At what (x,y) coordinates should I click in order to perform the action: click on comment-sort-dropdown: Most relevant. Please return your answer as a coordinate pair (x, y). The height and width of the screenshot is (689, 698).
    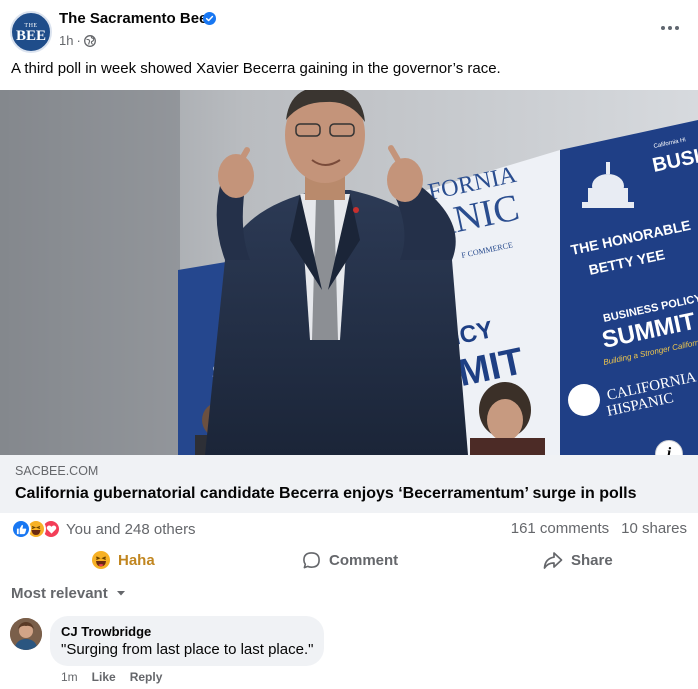
    Looking at the image, I should click on (68, 593).